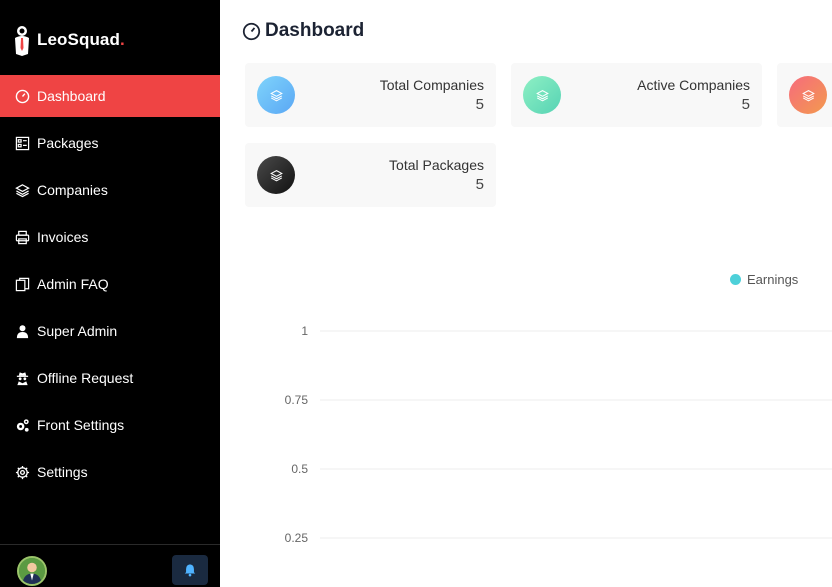  I want to click on stat-card-active-companies: Active Companies 5, so click(636, 95).